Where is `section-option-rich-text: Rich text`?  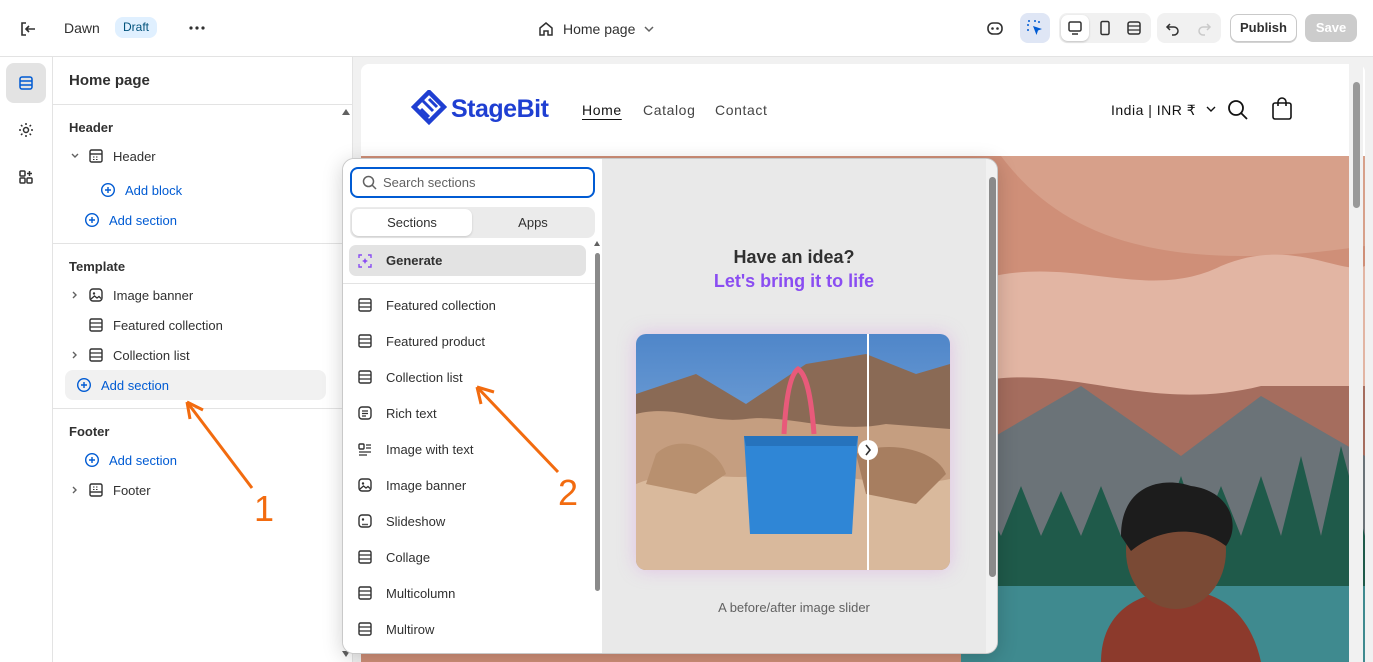
section-option-rich-text: Rich text is located at coordinates (467, 413).